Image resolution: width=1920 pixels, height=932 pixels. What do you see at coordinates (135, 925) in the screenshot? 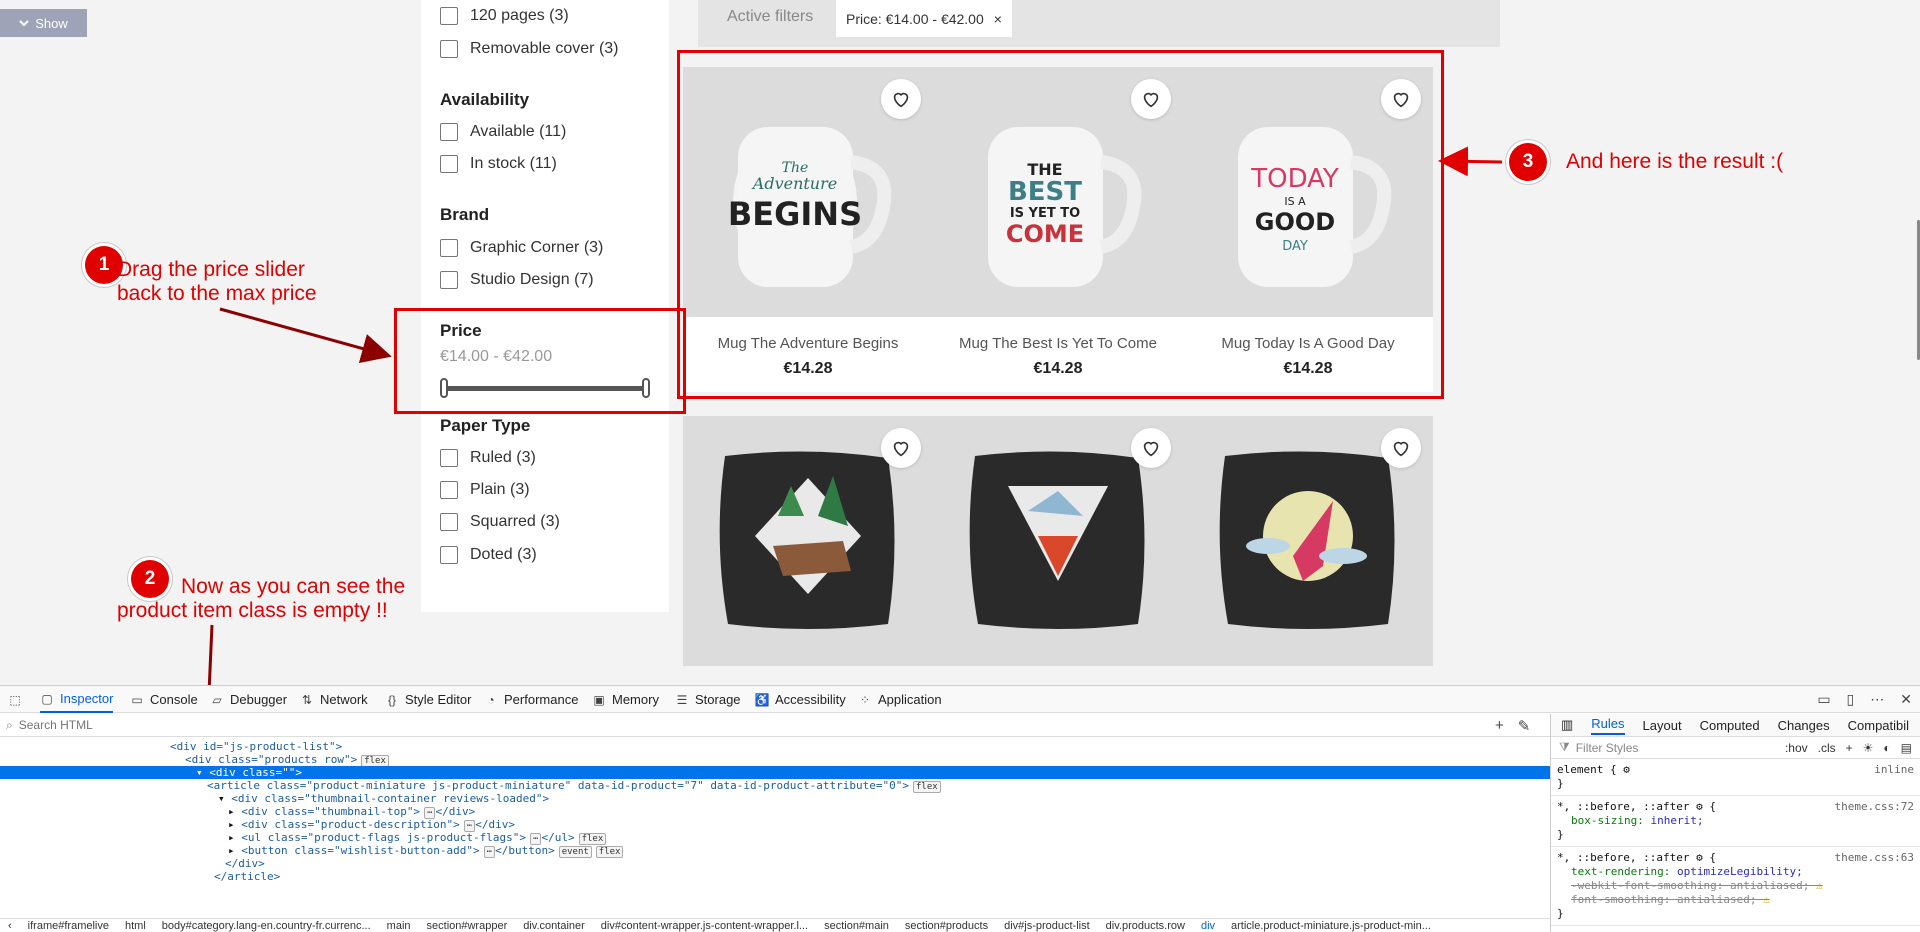
I see `breadcrumb-item: html` at bounding box center [135, 925].